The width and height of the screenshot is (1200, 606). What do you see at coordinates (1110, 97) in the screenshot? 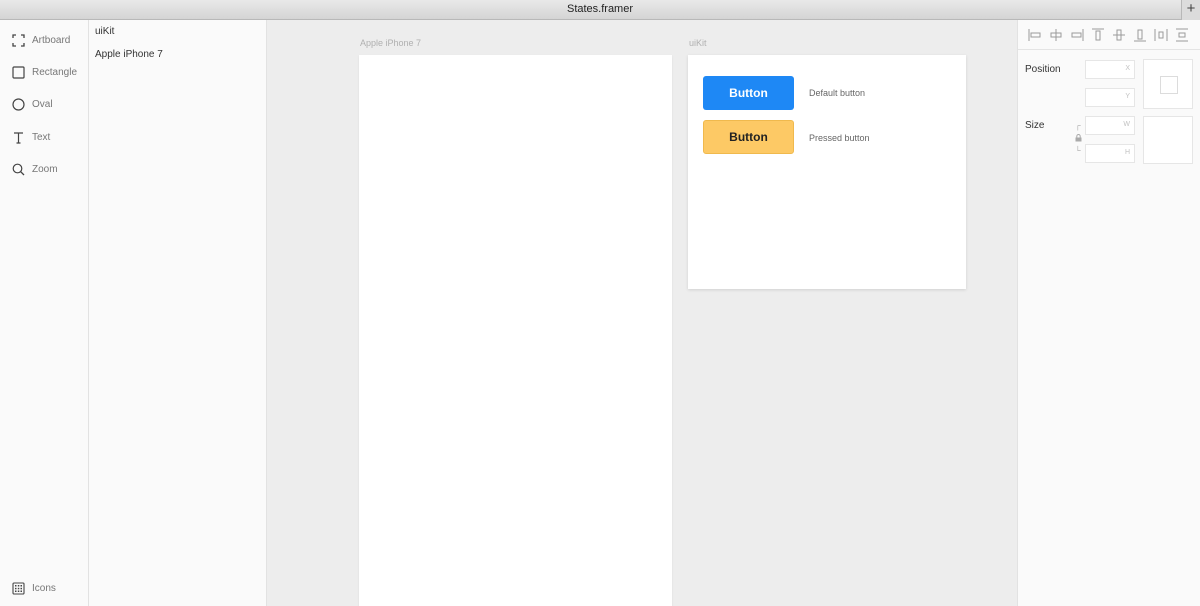
I see `position-y-field: Y` at bounding box center [1110, 97].